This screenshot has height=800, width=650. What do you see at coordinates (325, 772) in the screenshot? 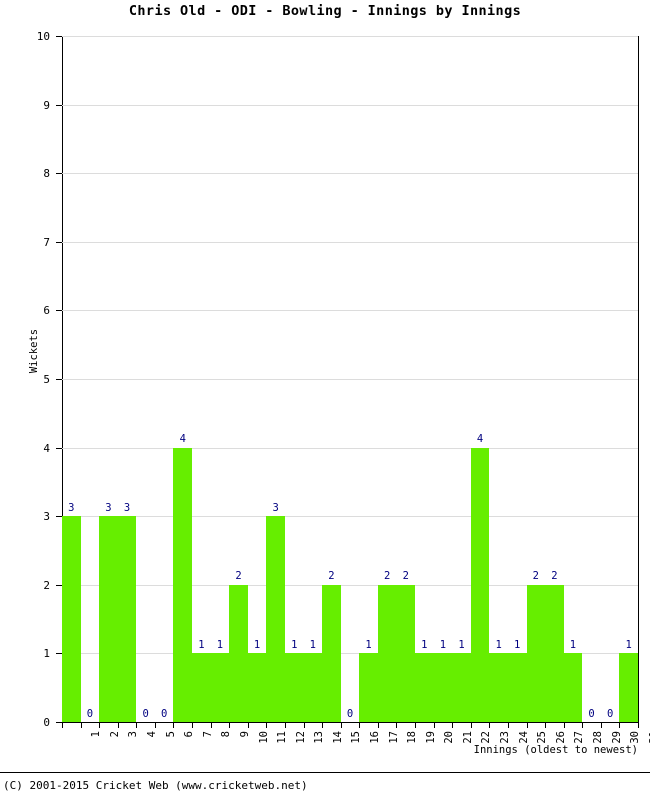
I see `footer-divider` at bounding box center [325, 772].